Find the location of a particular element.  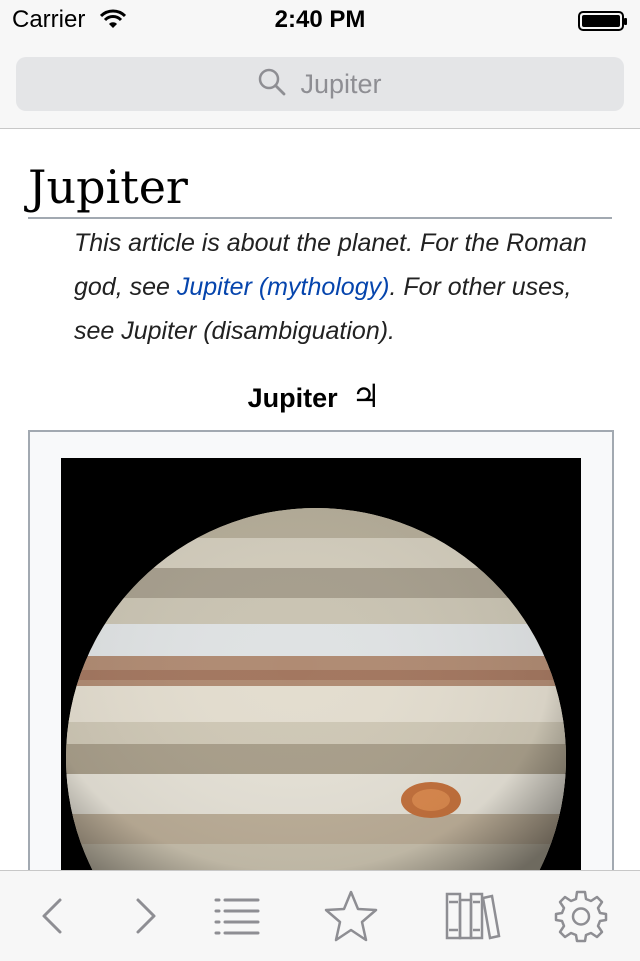

bottom-toolbar is located at coordinates (320, 915).